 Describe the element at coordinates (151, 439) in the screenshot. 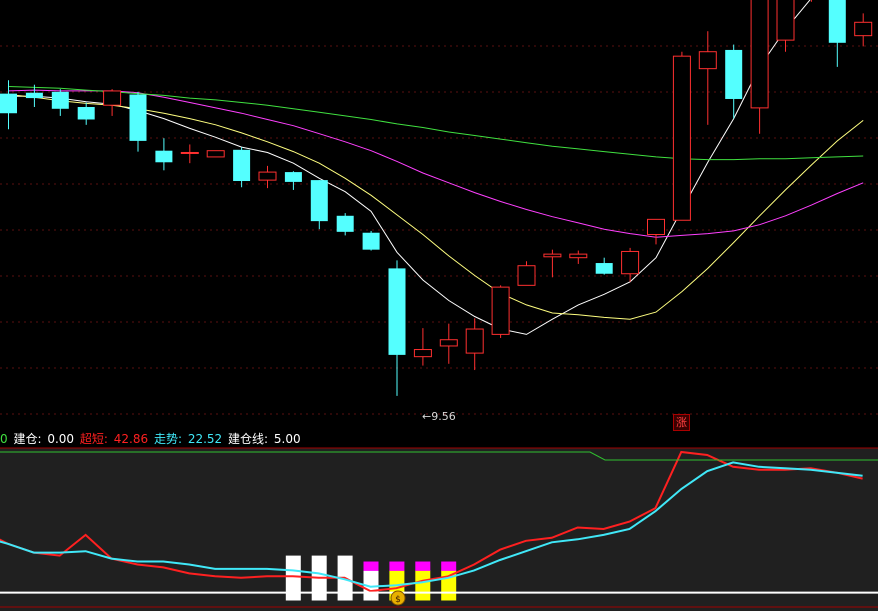

I see `indicator-legend: 0 建仓: 0.00 超短: 42.86 走势: 22.52 建仓线: 5.00` at that location.